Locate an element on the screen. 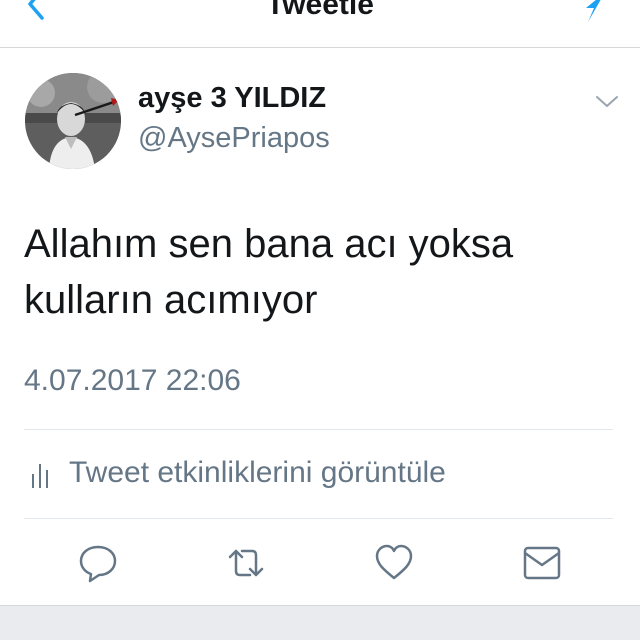 The width and height of the screenshot is (640, 640). retweet-icon is located at coordinates (246, 563).